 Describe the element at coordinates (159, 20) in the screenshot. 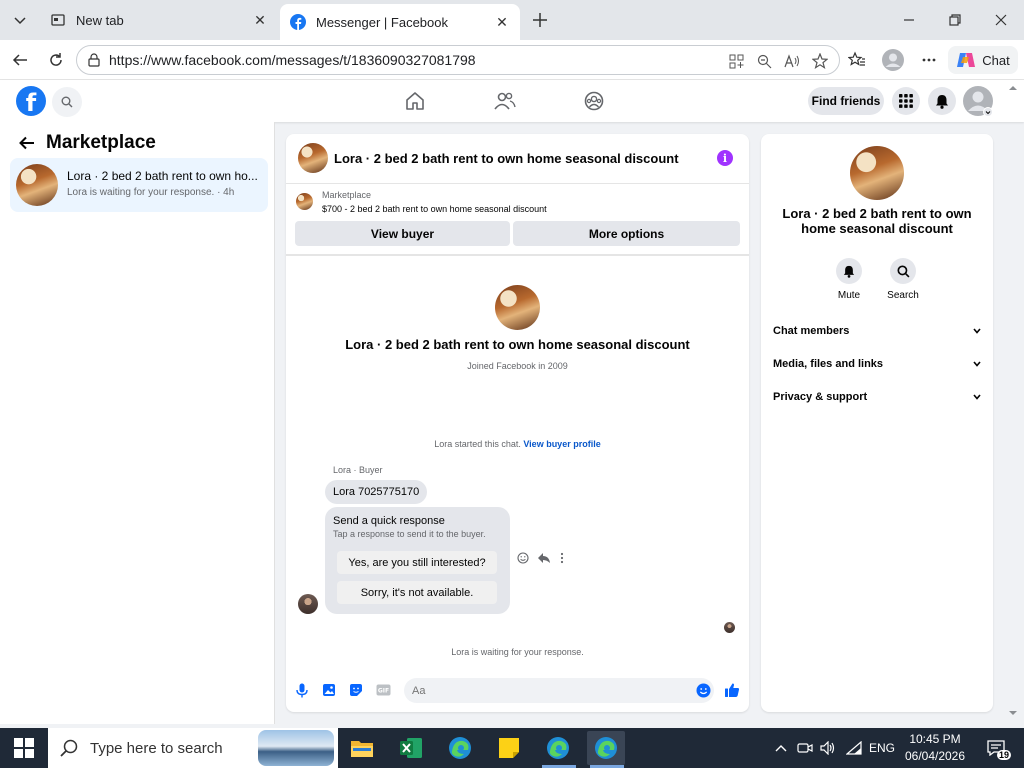

I see `tab-new-tab: New tab ✕` at that location.